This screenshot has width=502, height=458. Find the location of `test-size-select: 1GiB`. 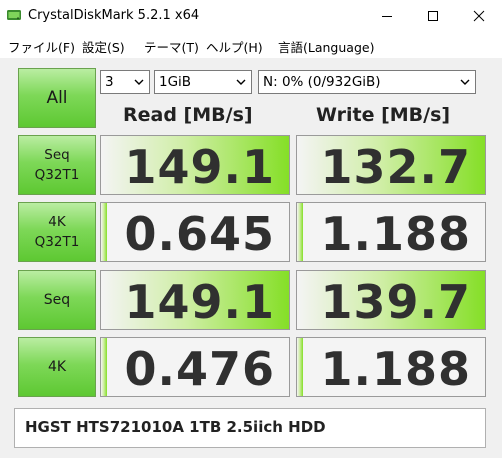

test-size-select: 1GiB is located at coordinates (203, 82).